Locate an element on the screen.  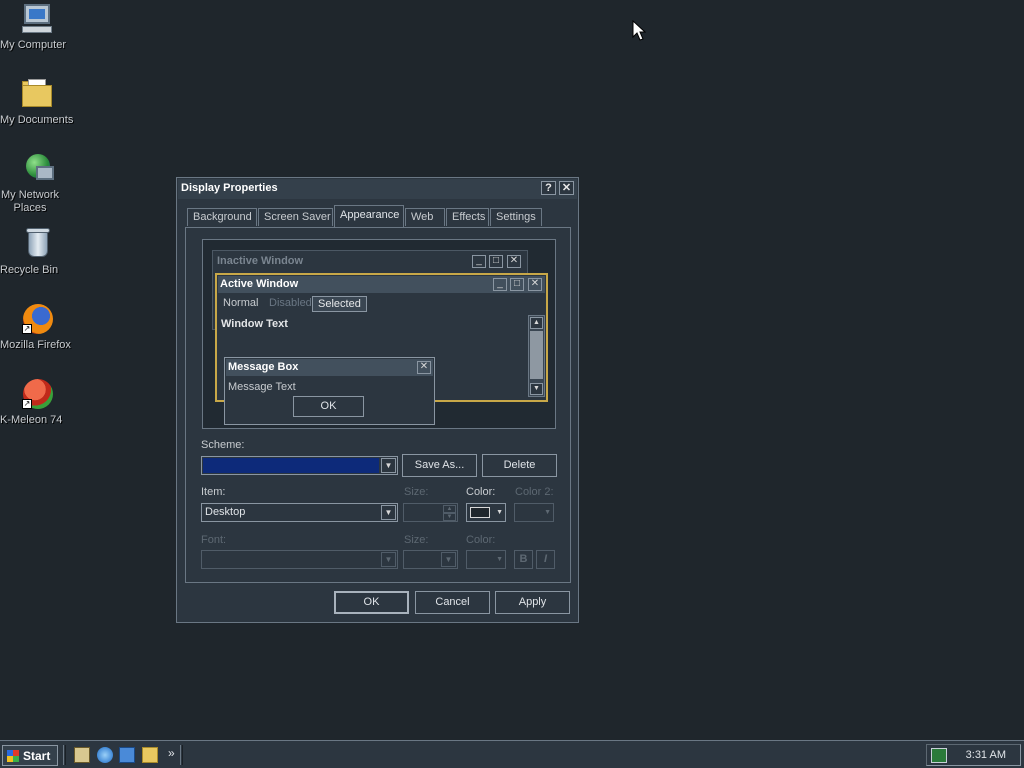
desktop-icon-label: Mozilla Firefox is located at coordinates (35, 345).